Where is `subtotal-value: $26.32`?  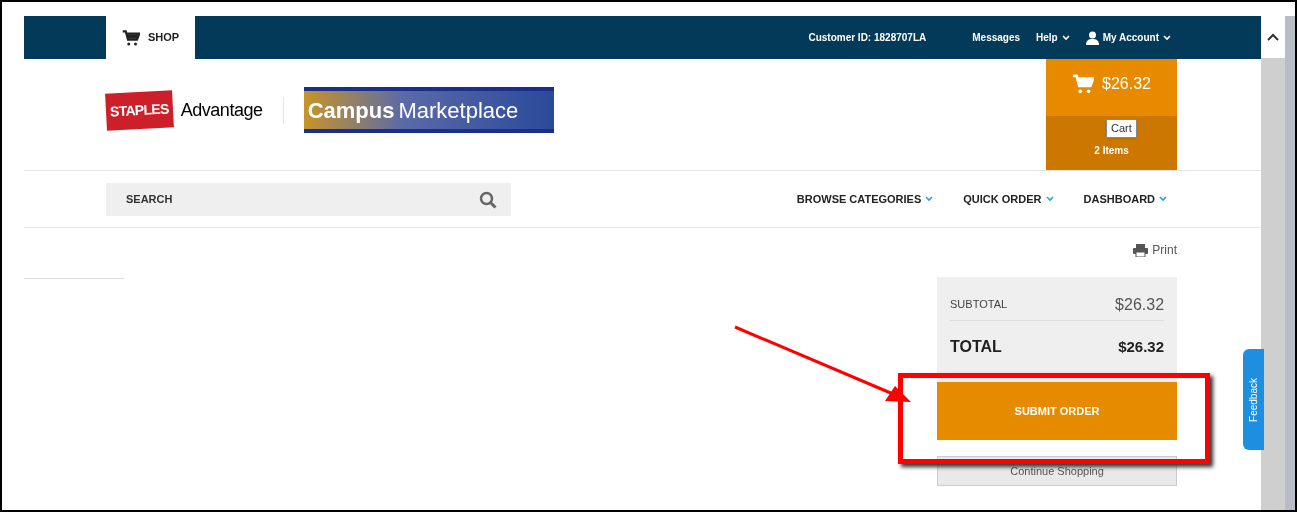 subtotal-value: $26.32 is located at coordinates (1140, 304).